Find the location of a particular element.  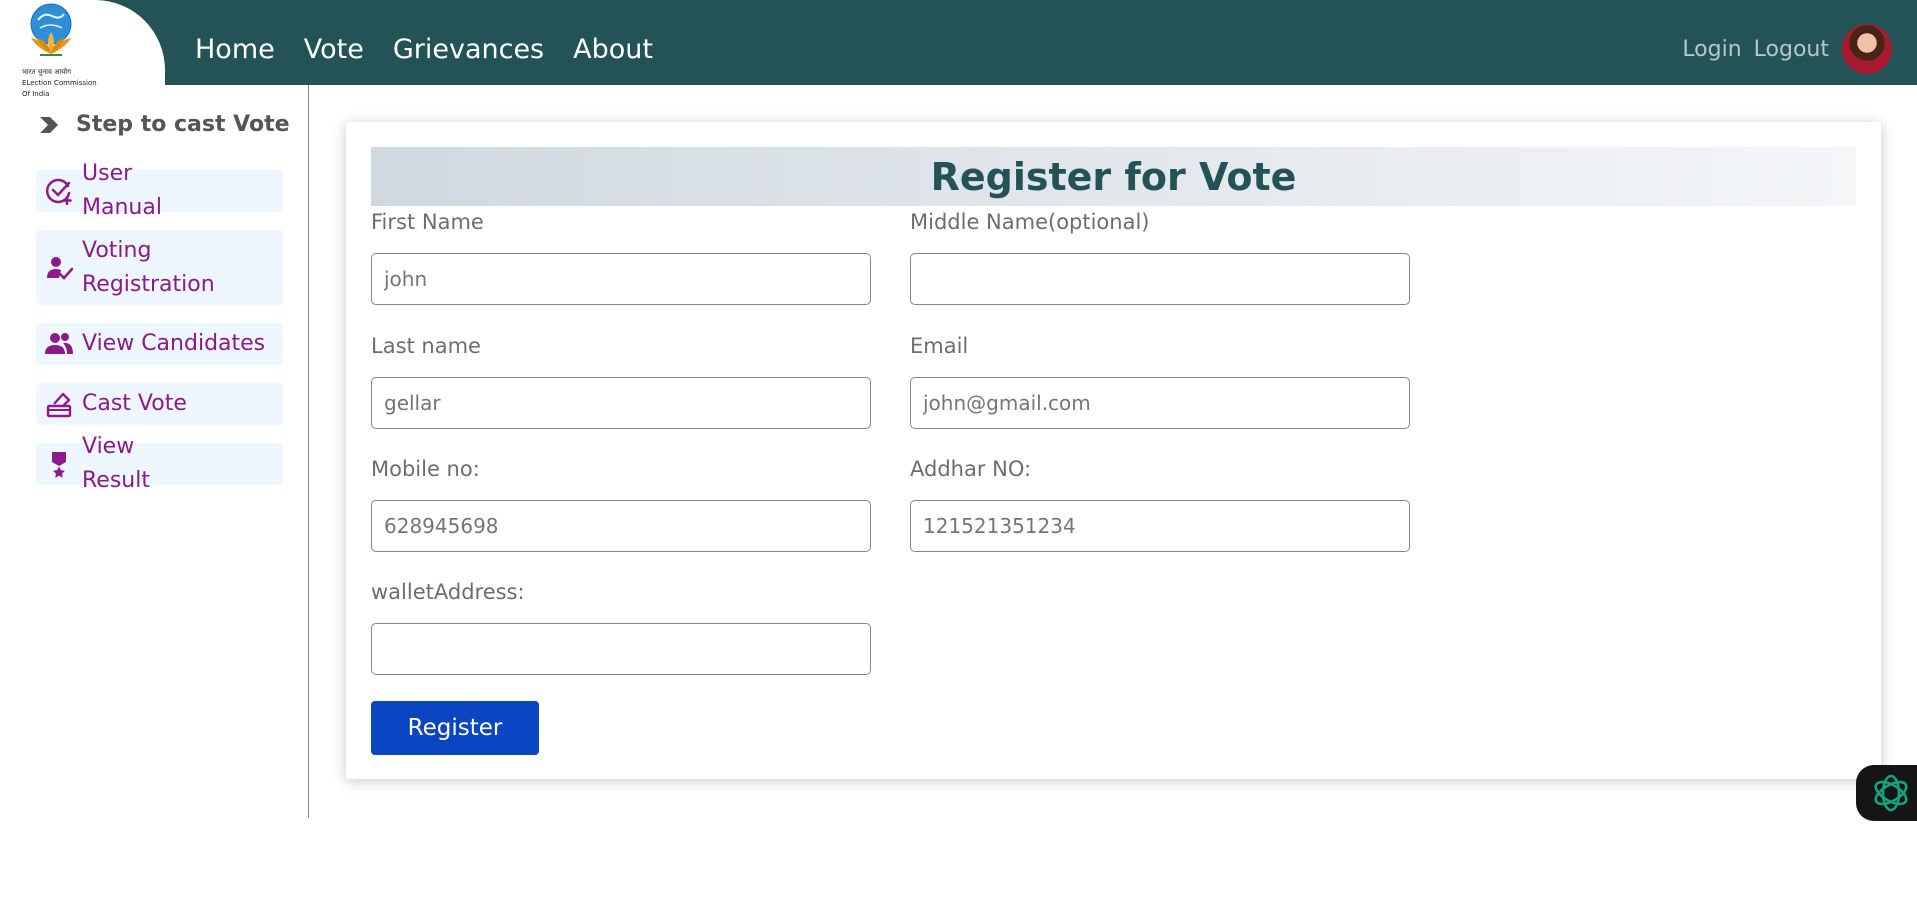

sidebar-item-user-manual: User Manual is located at coordinates (159, 190).